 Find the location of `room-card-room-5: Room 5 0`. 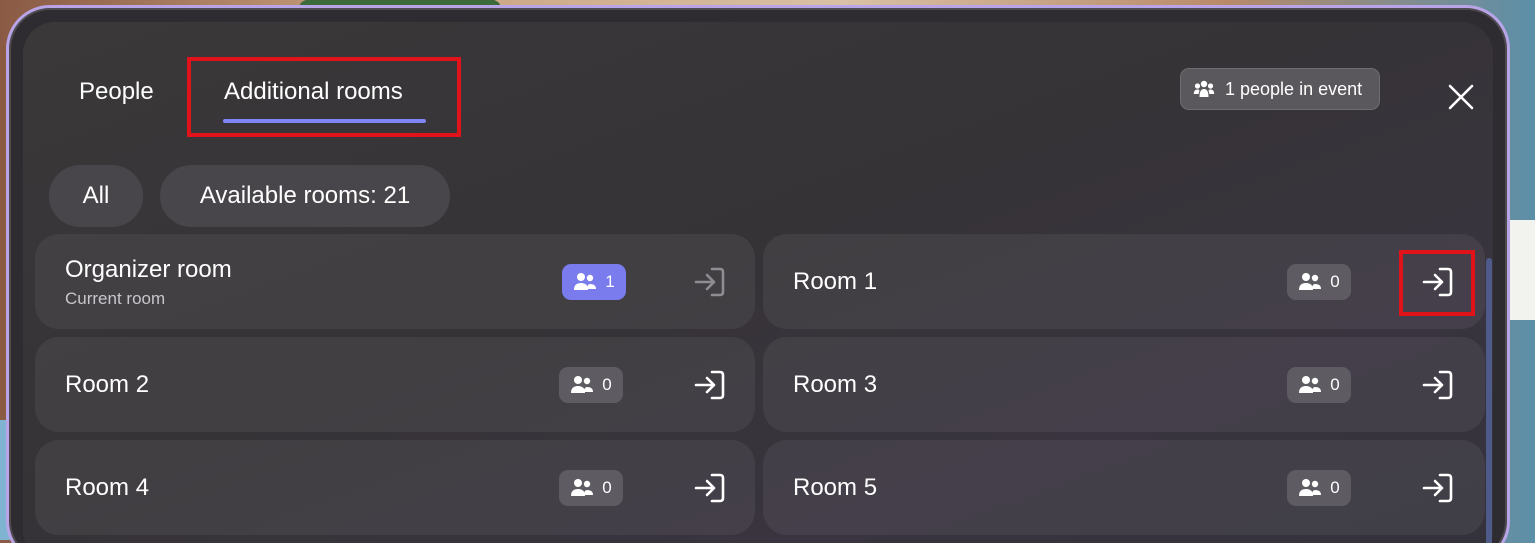

room-card-room-5: Room 5 0 is located at coordinates (1124, 487).